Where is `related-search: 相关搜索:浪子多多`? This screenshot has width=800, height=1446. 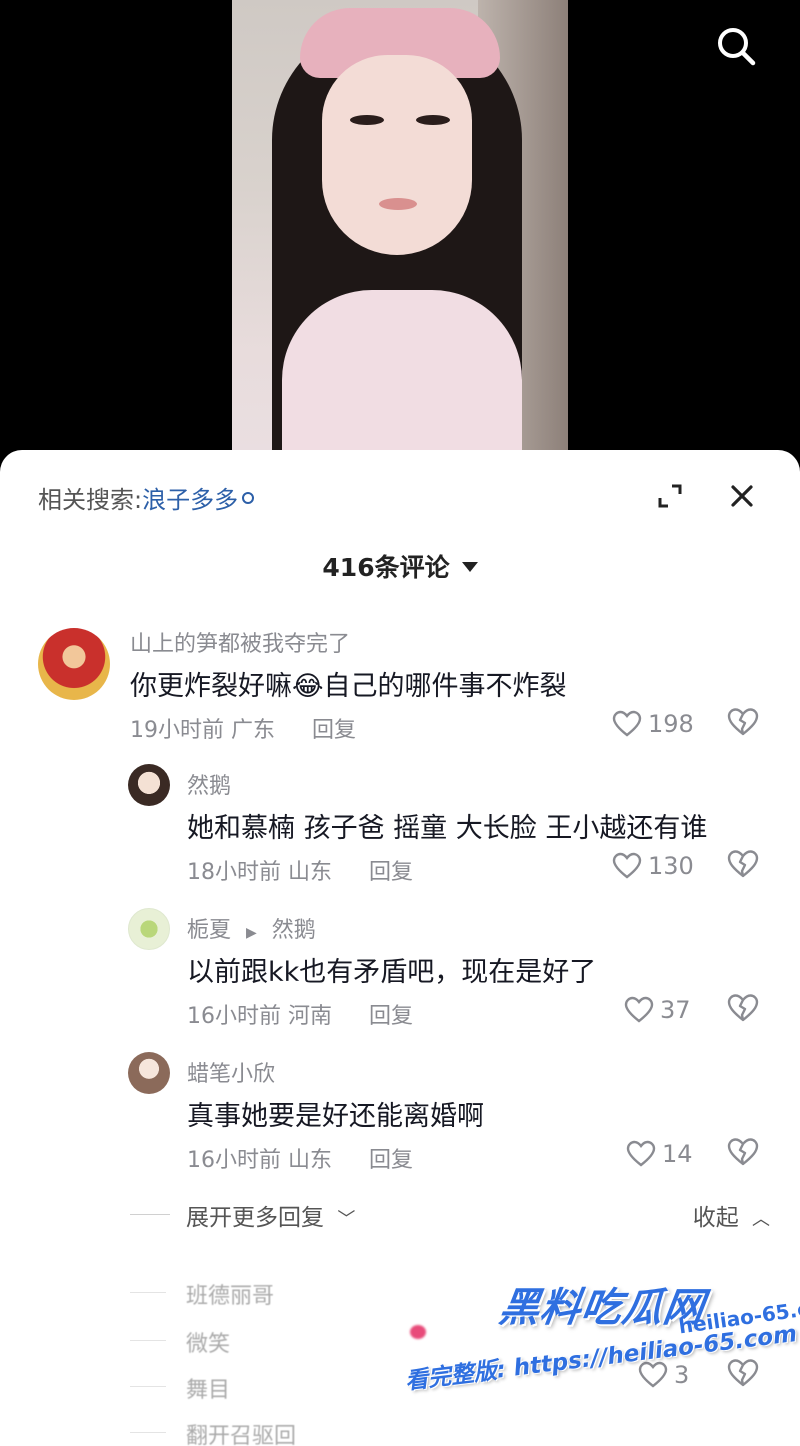
related-search: 相关搜索:浪子多多 is located at coordinates (146, 497).